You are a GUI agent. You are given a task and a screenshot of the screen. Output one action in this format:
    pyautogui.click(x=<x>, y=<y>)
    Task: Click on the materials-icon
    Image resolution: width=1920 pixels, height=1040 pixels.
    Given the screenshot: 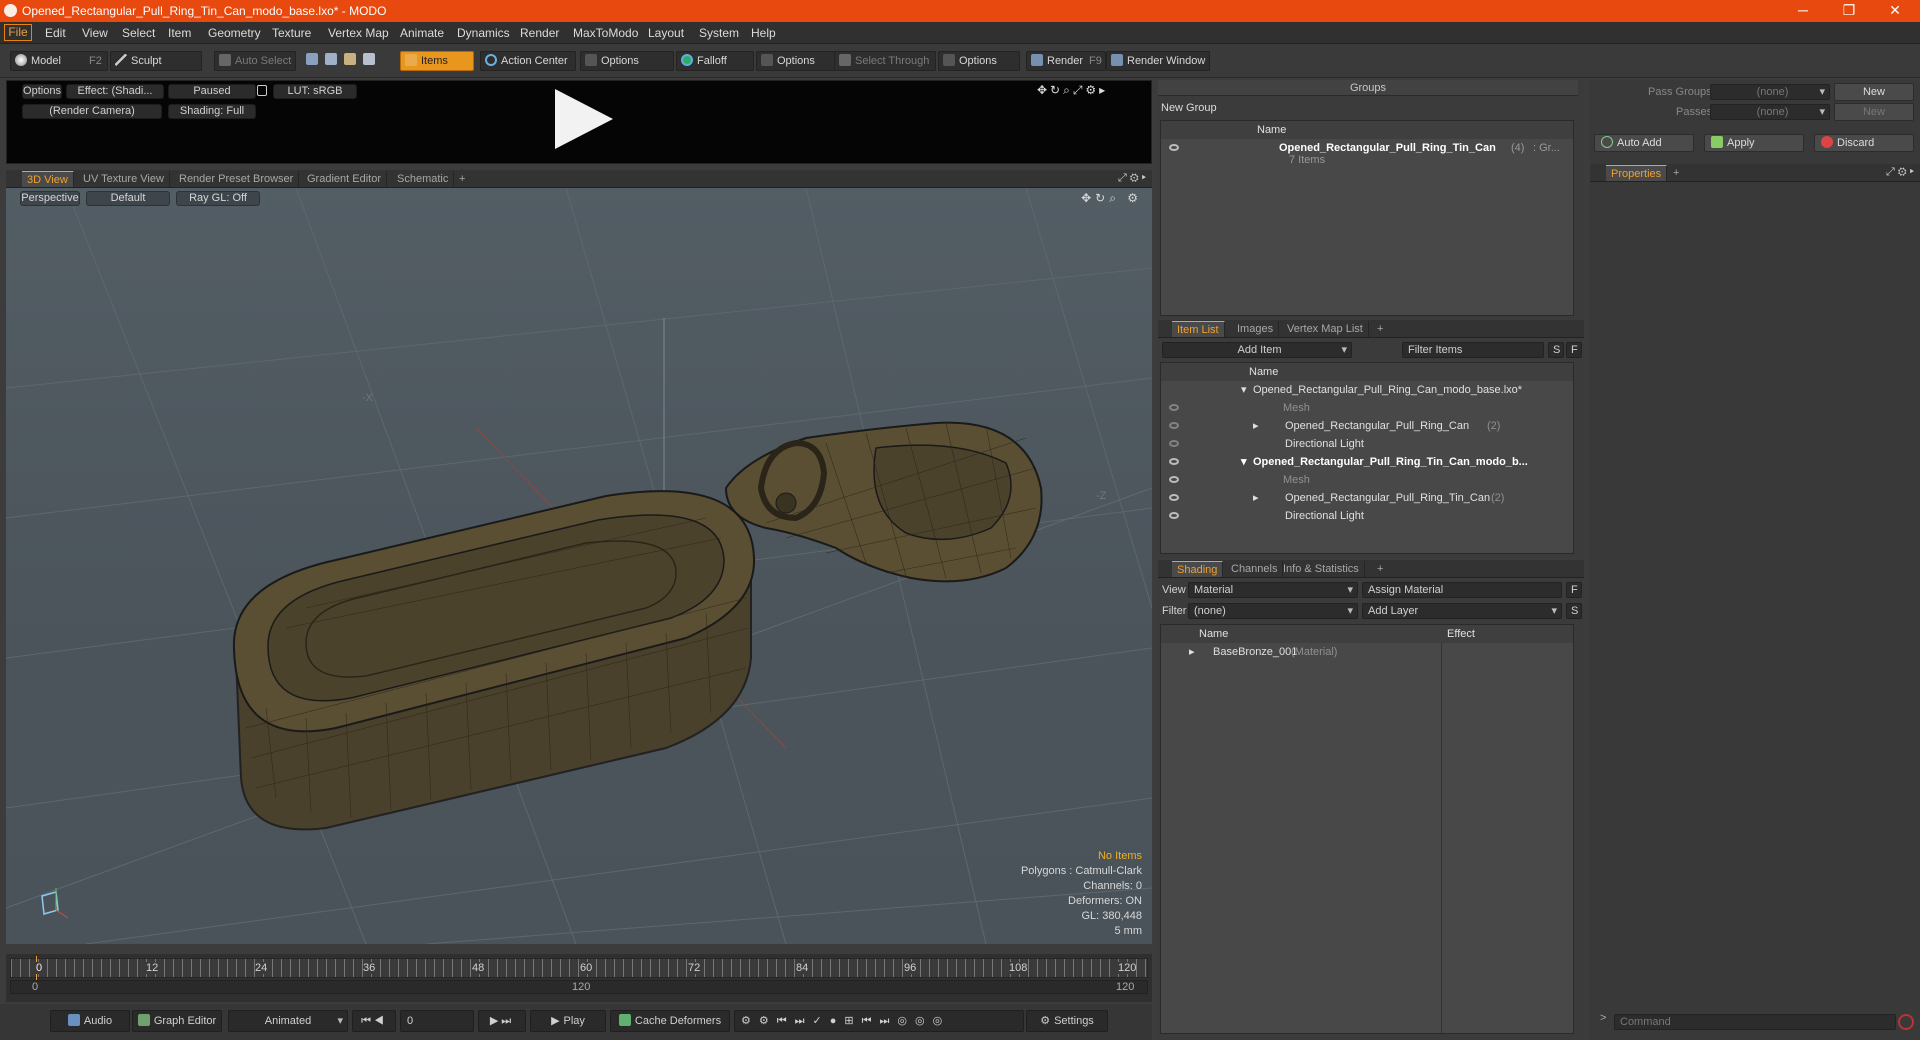 What is the action you would take?
    pyautogui.click(x=369, y=59)
    